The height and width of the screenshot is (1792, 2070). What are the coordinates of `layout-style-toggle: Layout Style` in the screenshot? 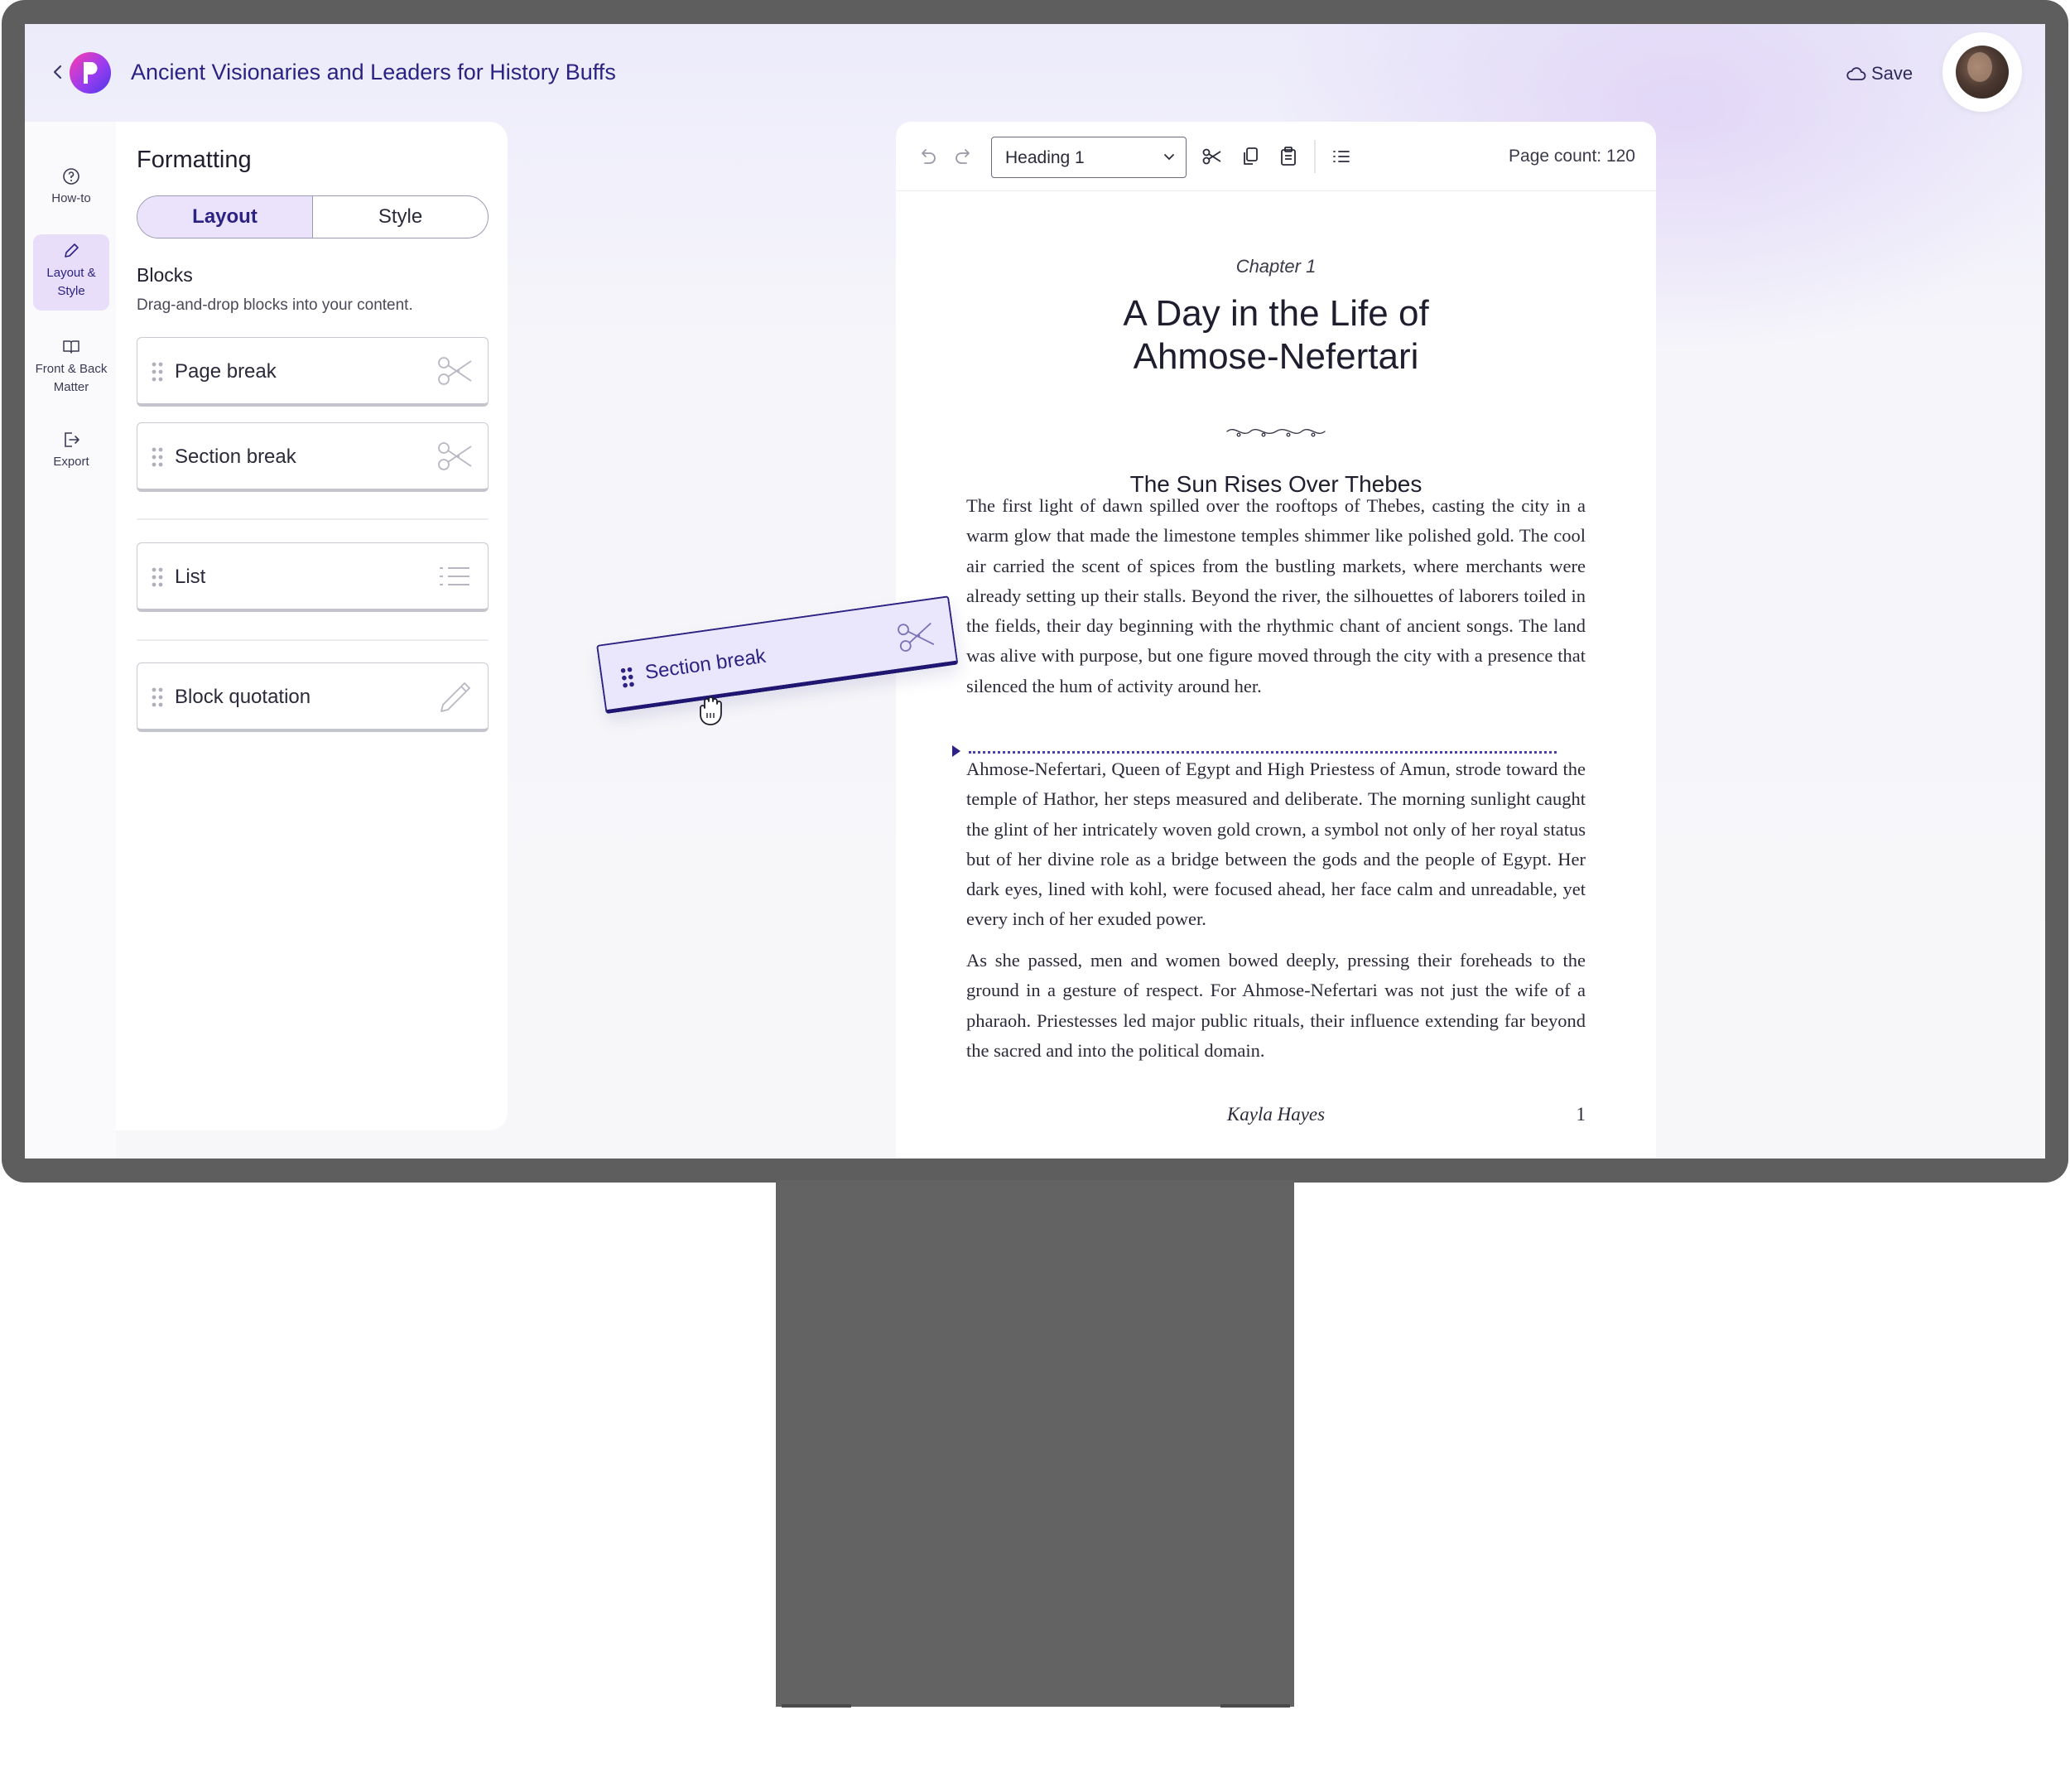 It's located at (313, 217).